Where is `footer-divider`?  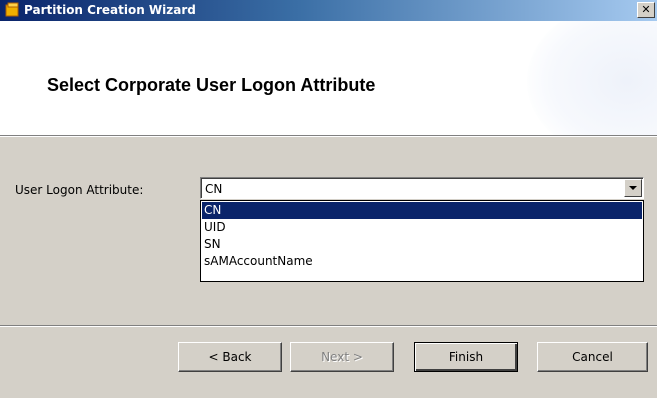 footer-divider is located at coordinates (328, 326).